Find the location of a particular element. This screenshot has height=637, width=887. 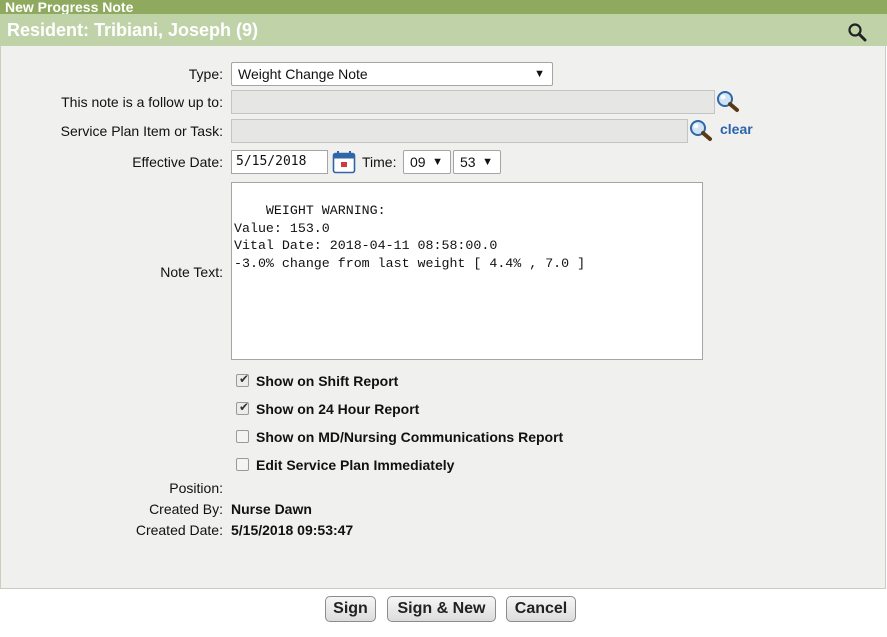

service-plan-magnifier-icon is located at coordinates (701, 130).